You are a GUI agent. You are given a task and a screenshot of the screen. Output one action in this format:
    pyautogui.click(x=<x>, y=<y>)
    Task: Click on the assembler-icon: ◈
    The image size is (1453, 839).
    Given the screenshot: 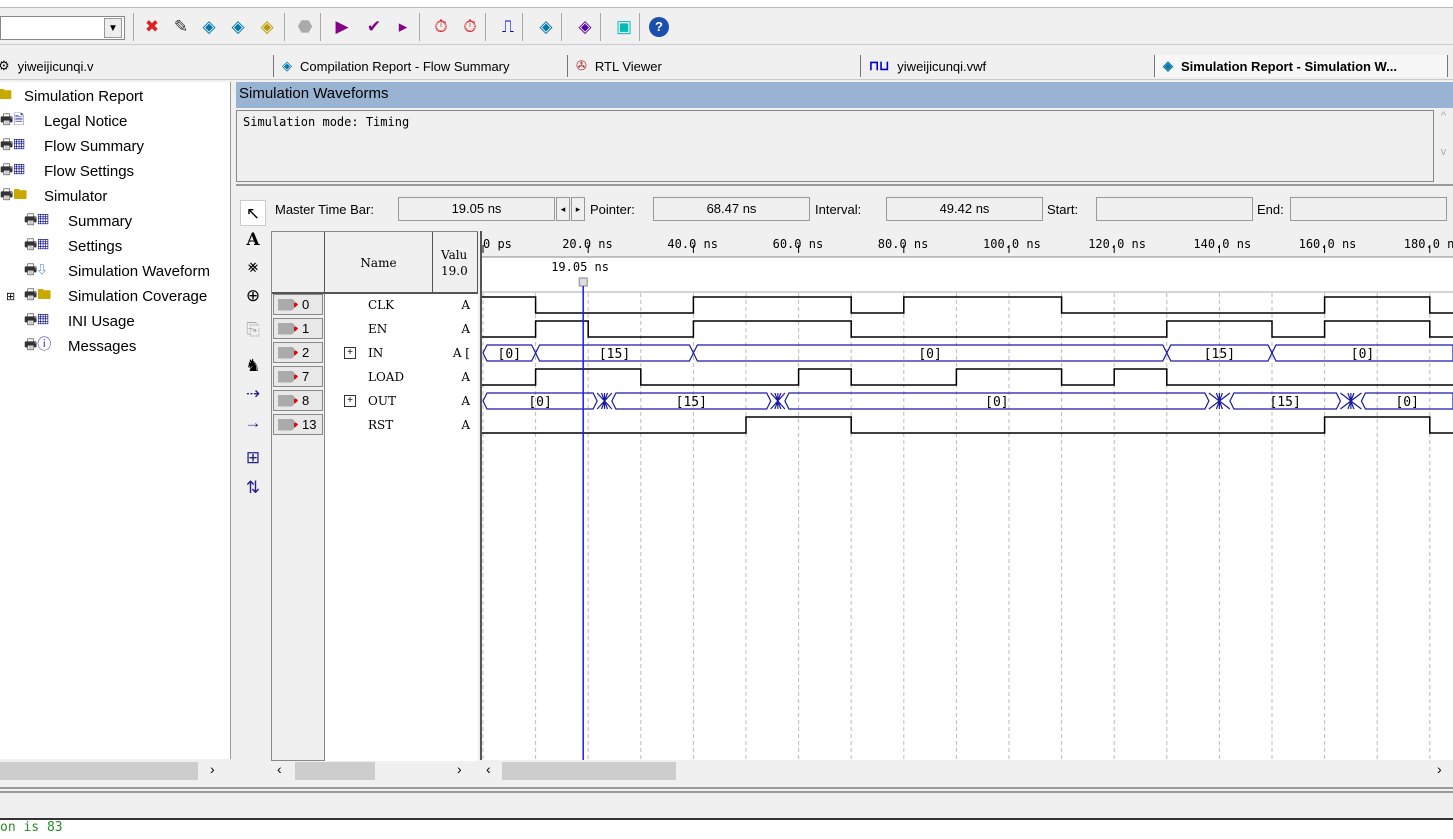 What is the action you would take?
    pyautogui.click(x=267, y=27)
    